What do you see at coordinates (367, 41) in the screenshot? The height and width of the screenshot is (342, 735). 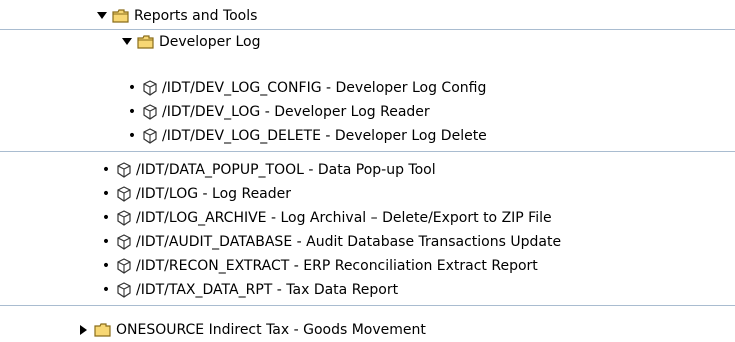 I see `tree-node-developer-log: Developer Log` at bounding box center [367, 41].